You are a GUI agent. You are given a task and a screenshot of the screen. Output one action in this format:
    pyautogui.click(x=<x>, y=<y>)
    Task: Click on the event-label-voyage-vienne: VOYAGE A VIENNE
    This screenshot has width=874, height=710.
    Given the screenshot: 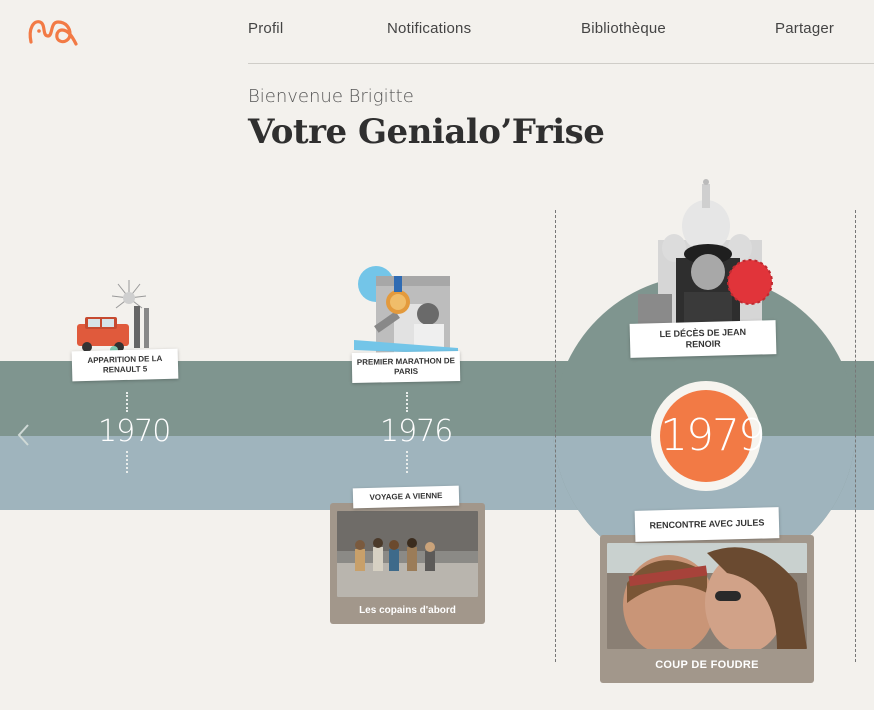 What is the action you would take?
    pyautogui.click(x=406, y=497)
    